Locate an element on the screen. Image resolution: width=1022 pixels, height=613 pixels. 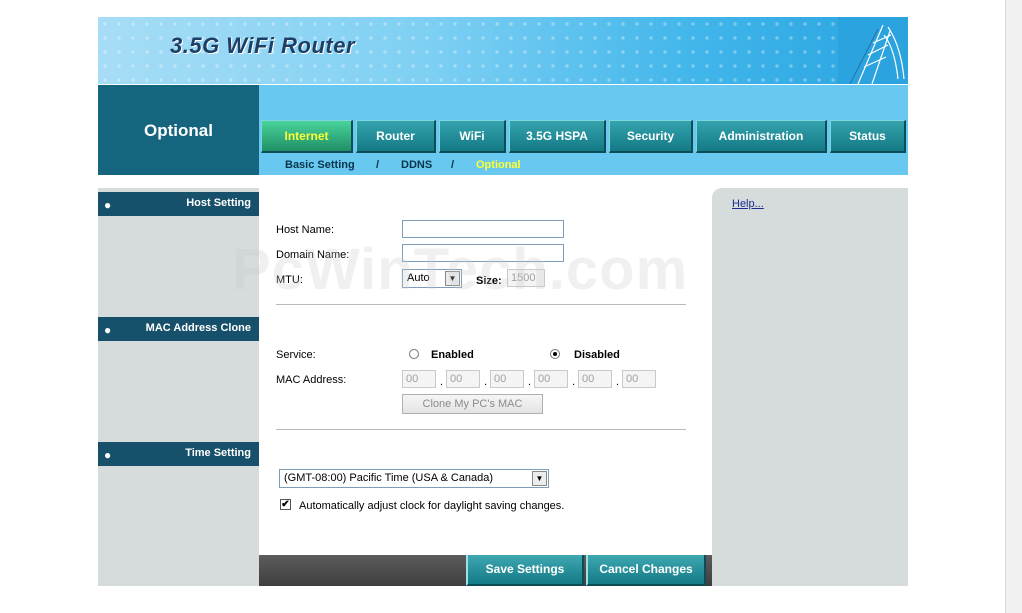
watermark: PcWinTech.com is located at coordinates (460, 269).